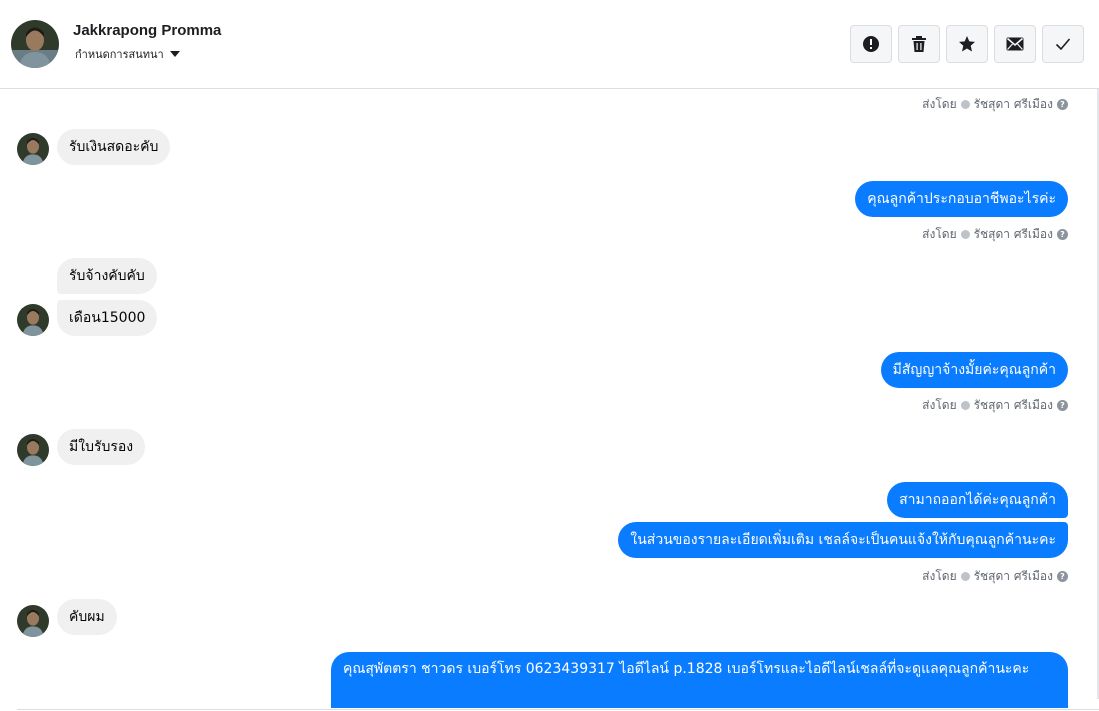 Image resolution: width=1099 pixels, height=711 pixels. Describe the element at coordinates (101, 447) in the screenshot. I see `incoming-message: มีใบรับรอง` at that location.